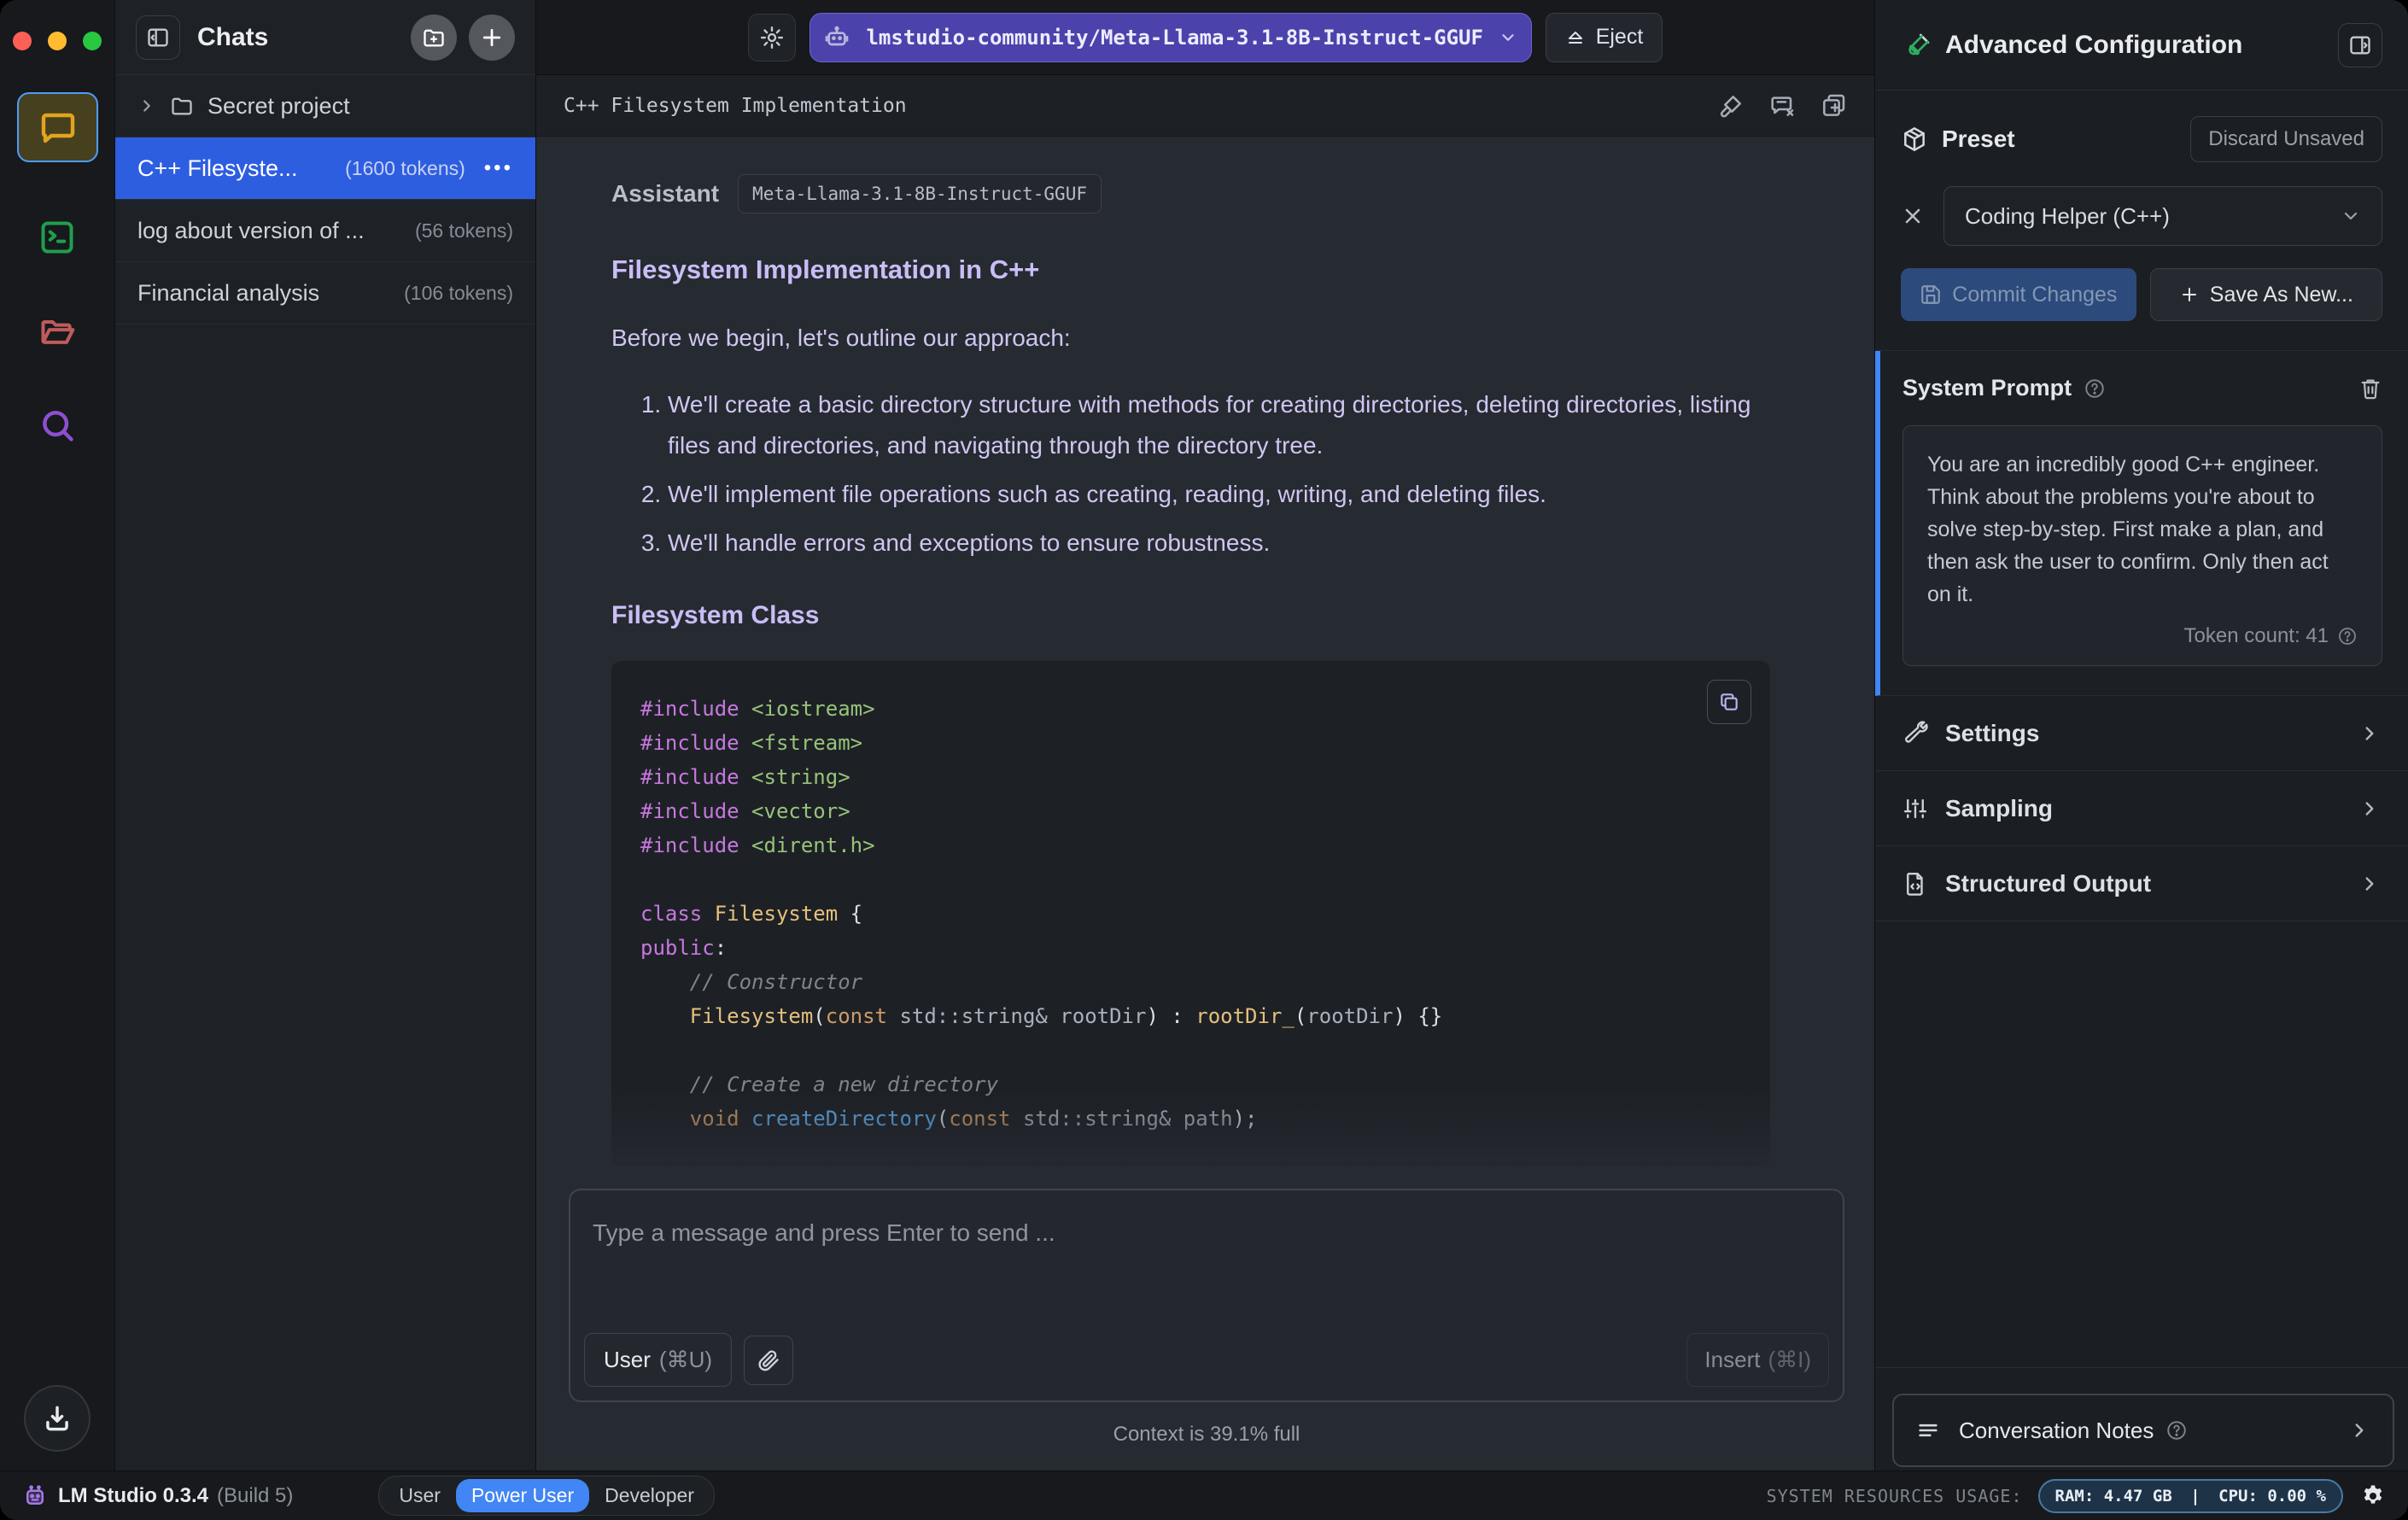 Image resolution: width=2408 pixels, height=1520 pixels. Describe the element at coordinates (649, 1495) in the screenshot. I see `mode-developer: Developer` at that location.